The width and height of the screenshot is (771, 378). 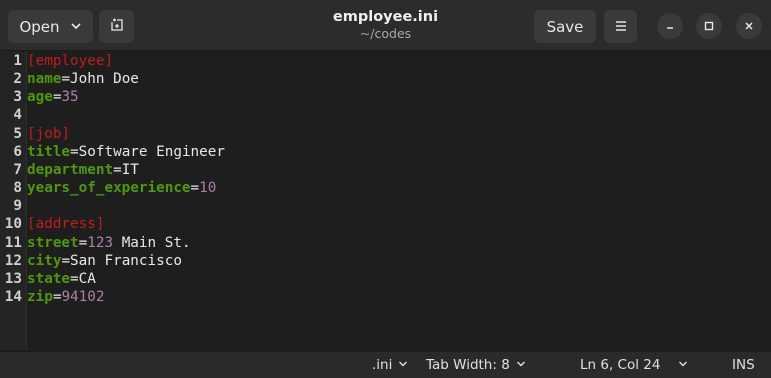 I want to click on title-area: employee.ini ~/codes, so click(x=385, y=25).